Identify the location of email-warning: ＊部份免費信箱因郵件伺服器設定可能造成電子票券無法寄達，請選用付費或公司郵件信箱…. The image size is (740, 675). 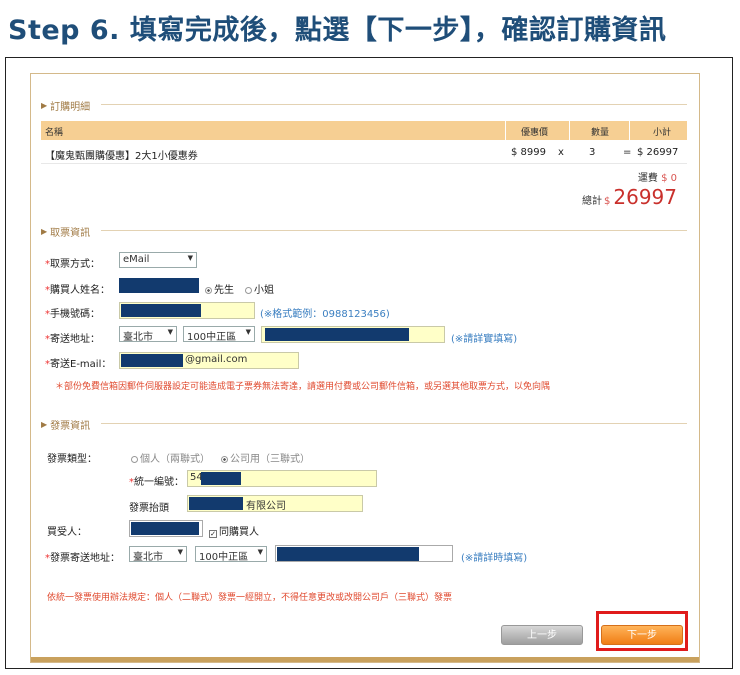
(303, 387).